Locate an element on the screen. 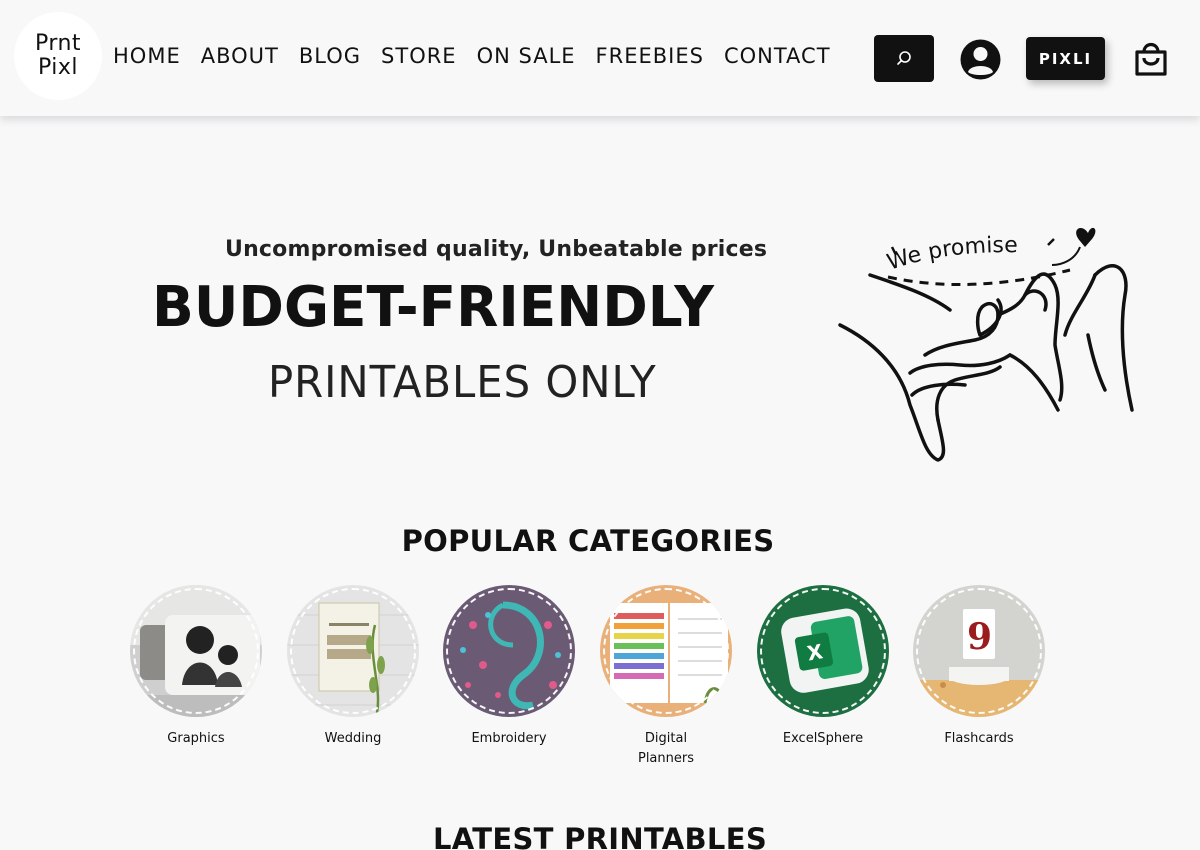 The image size is (1200, 850). nav-contact: CONTACT is located at coordinates (777, 56).